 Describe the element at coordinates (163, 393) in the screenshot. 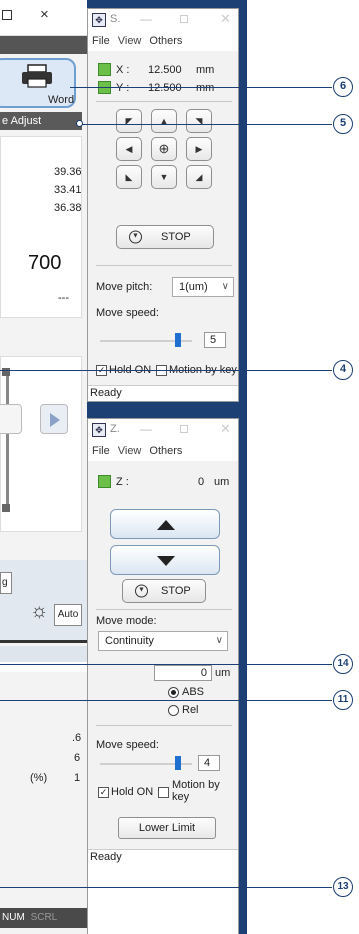

I see `xy-status-bar: Ready` at that location.